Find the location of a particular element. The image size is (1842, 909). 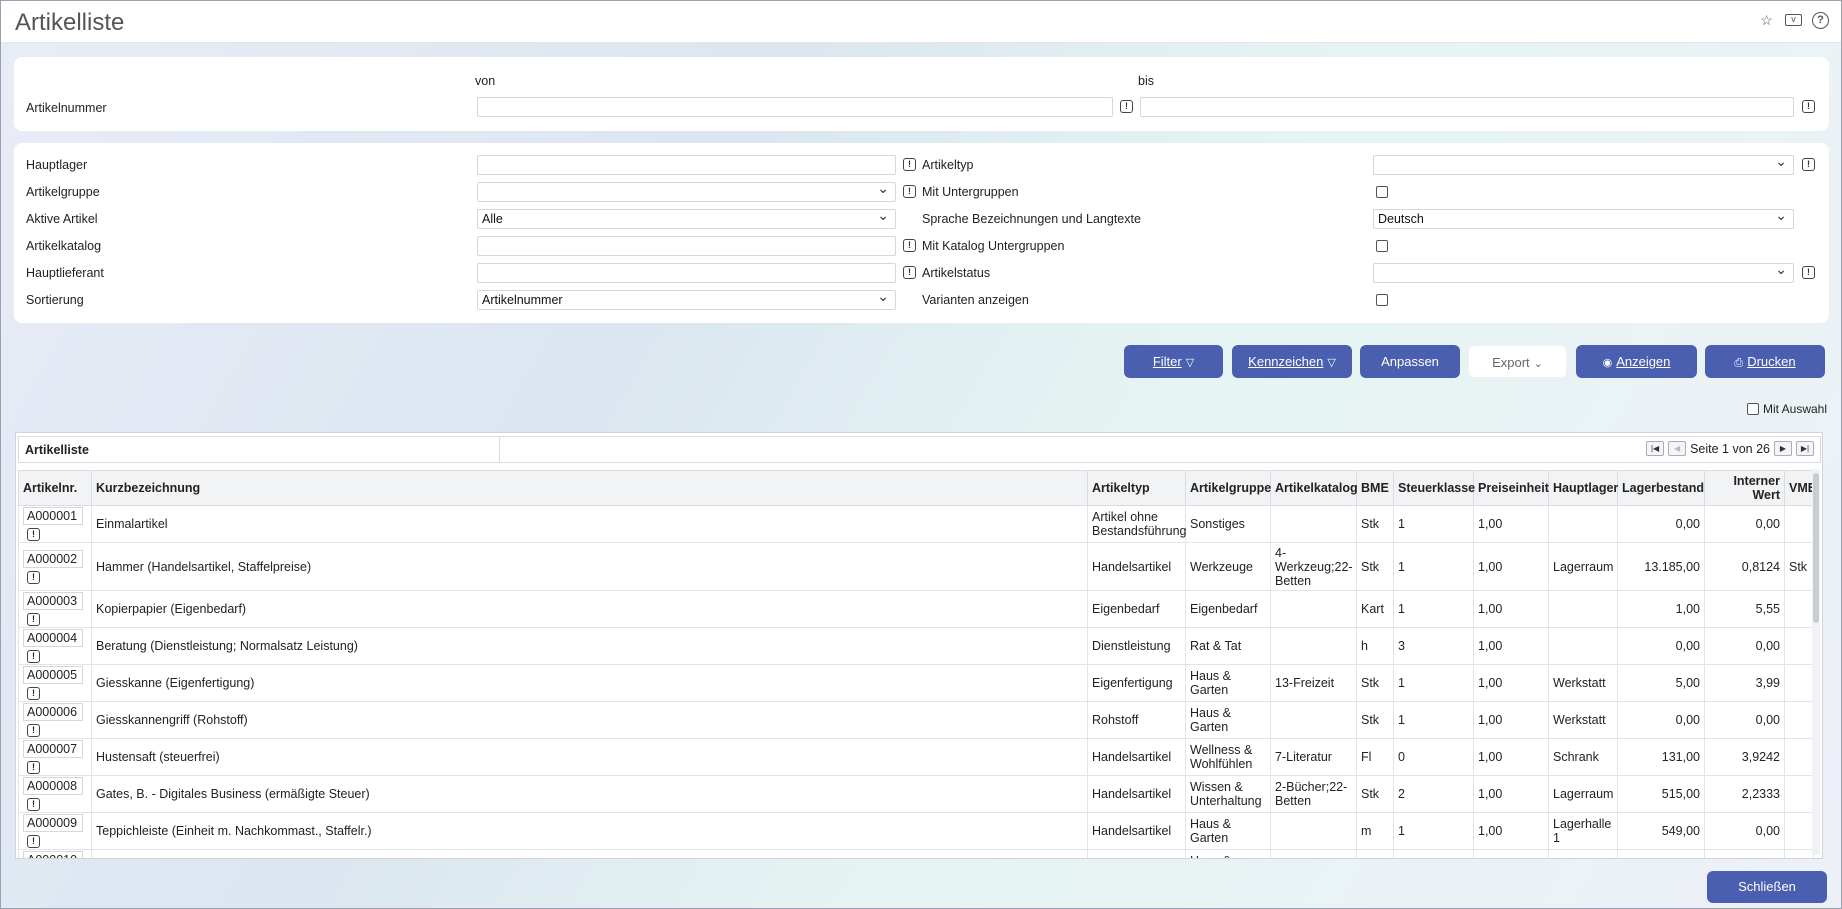

cell-preiseinheit: 1,00 is located at coordinates (1511, 566).